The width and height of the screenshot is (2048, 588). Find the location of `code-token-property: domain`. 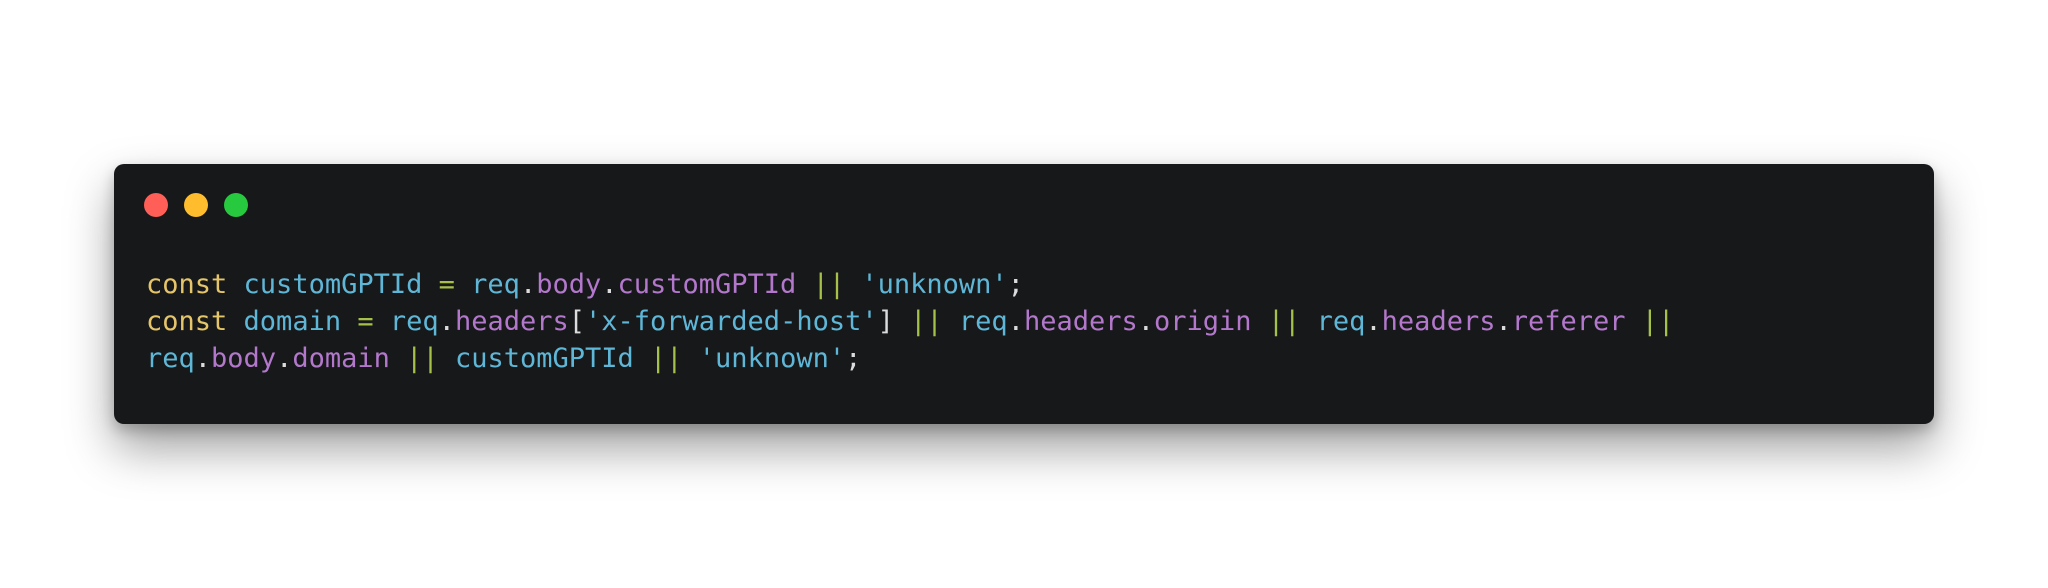

code-token-property: domain is located at coordinates (341, 358).